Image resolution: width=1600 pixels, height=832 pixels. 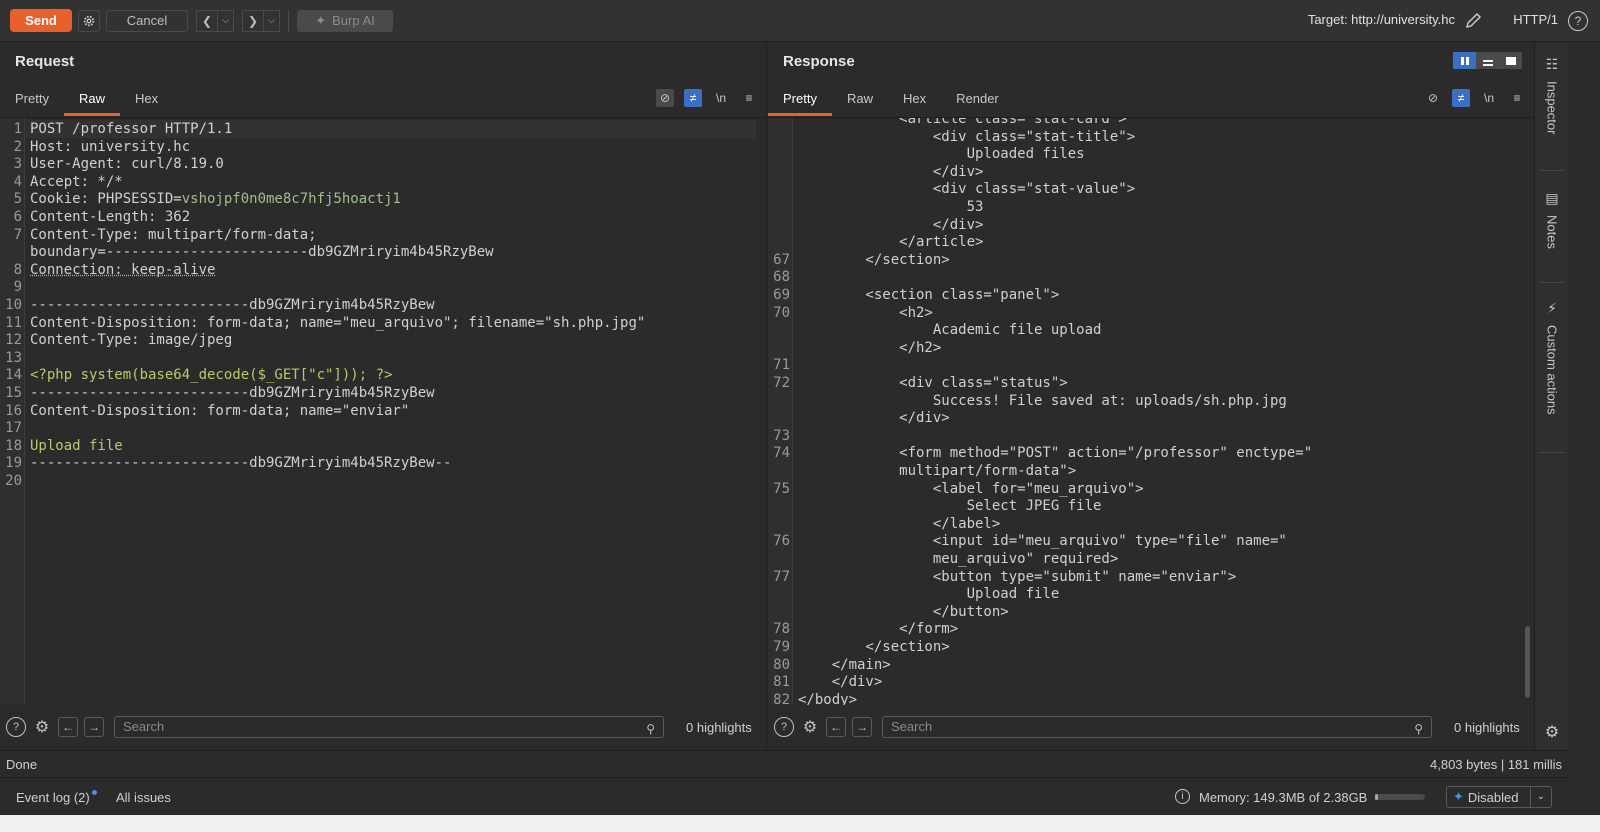 I want to click on request-search-input: Search ⚲, so click(x=389, y=727).